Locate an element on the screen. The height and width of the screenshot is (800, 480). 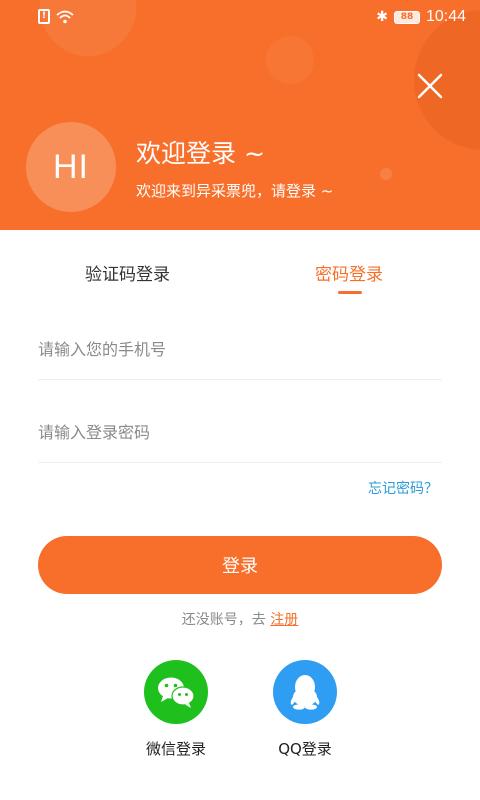
phone-field is located at coordinates (240, 350).